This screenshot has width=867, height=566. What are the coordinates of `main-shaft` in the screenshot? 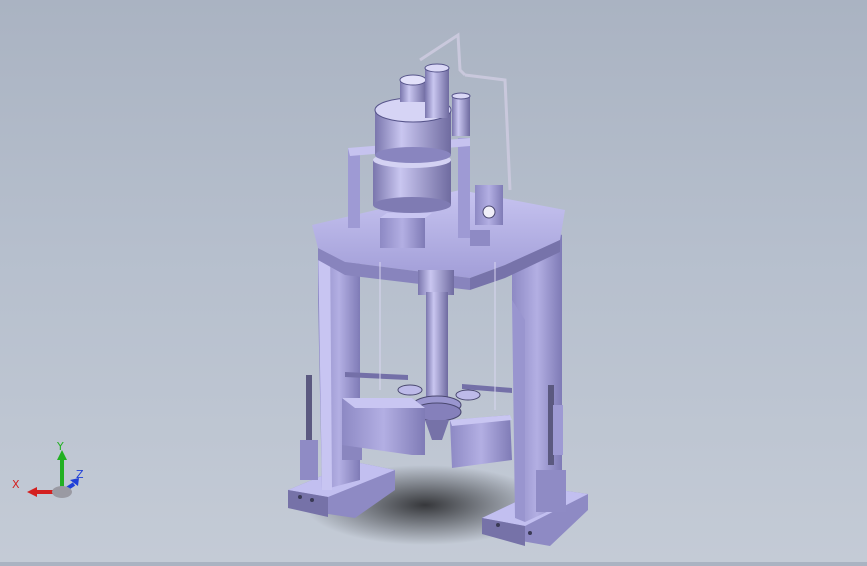 It's located at (436, 335).